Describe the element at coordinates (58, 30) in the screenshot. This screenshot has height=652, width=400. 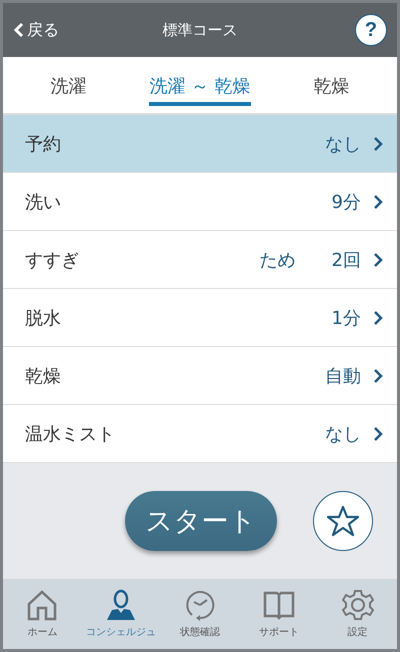
I see `back-link: 戻る` at that location.